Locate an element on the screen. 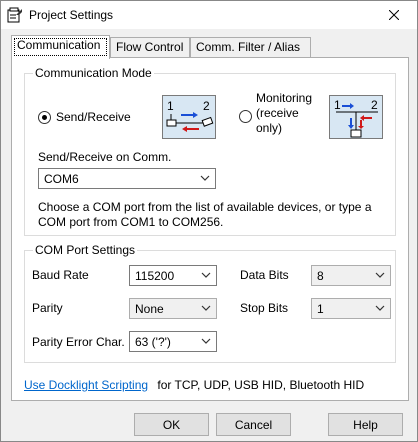 Image resolution: width=418 pixels, height=442 pixels. close-button is located at coordinates (394, 15).